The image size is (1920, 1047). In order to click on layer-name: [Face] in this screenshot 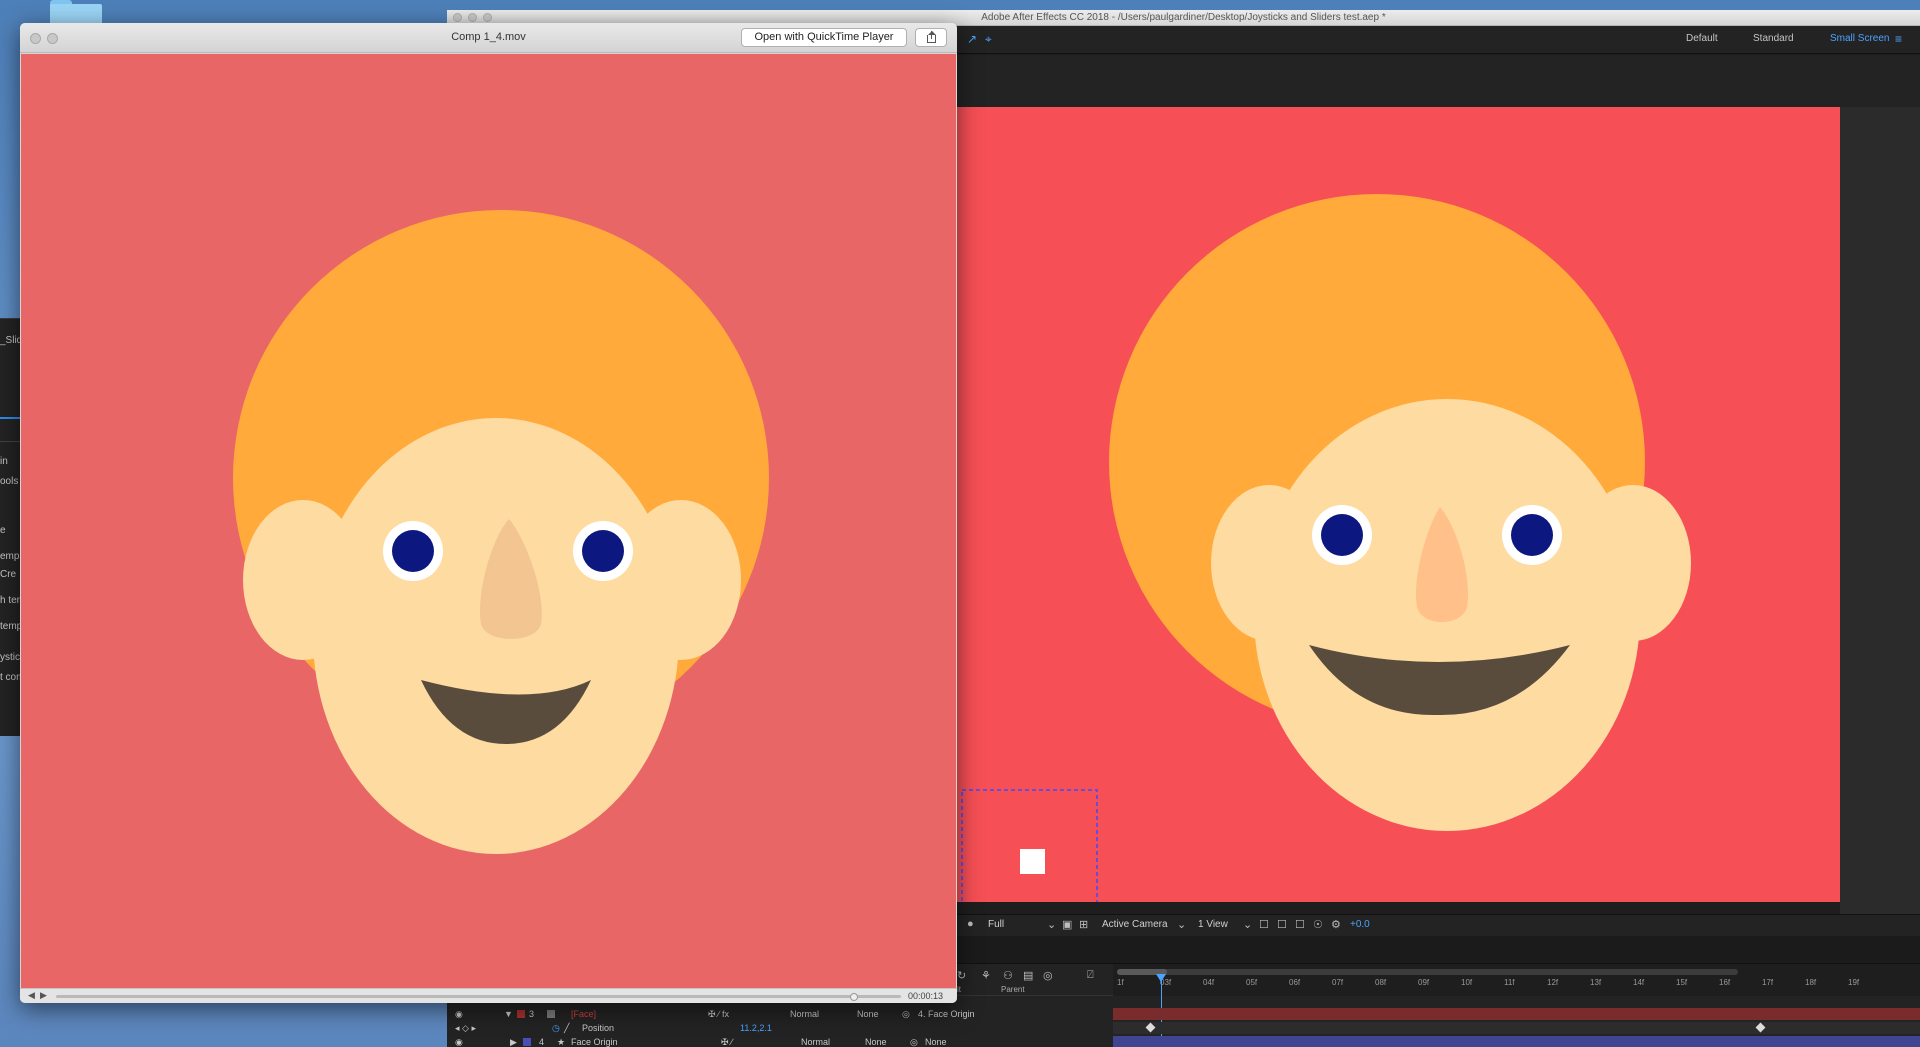, I will do `click(583, 1014)`.